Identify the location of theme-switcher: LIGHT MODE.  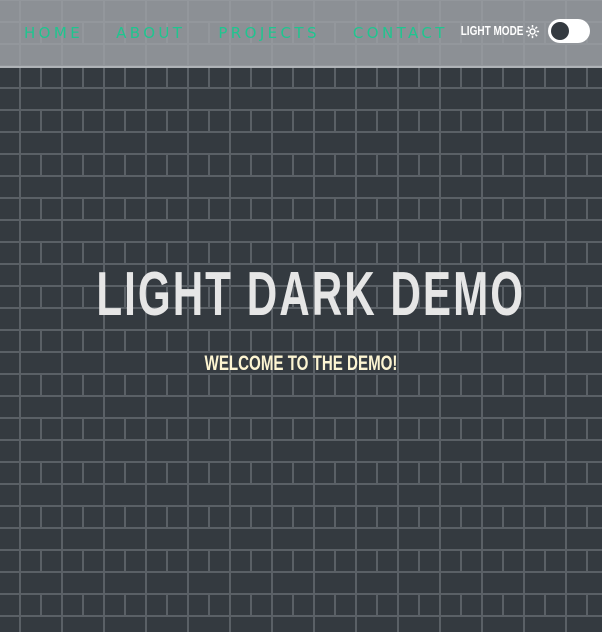
(517, 31).